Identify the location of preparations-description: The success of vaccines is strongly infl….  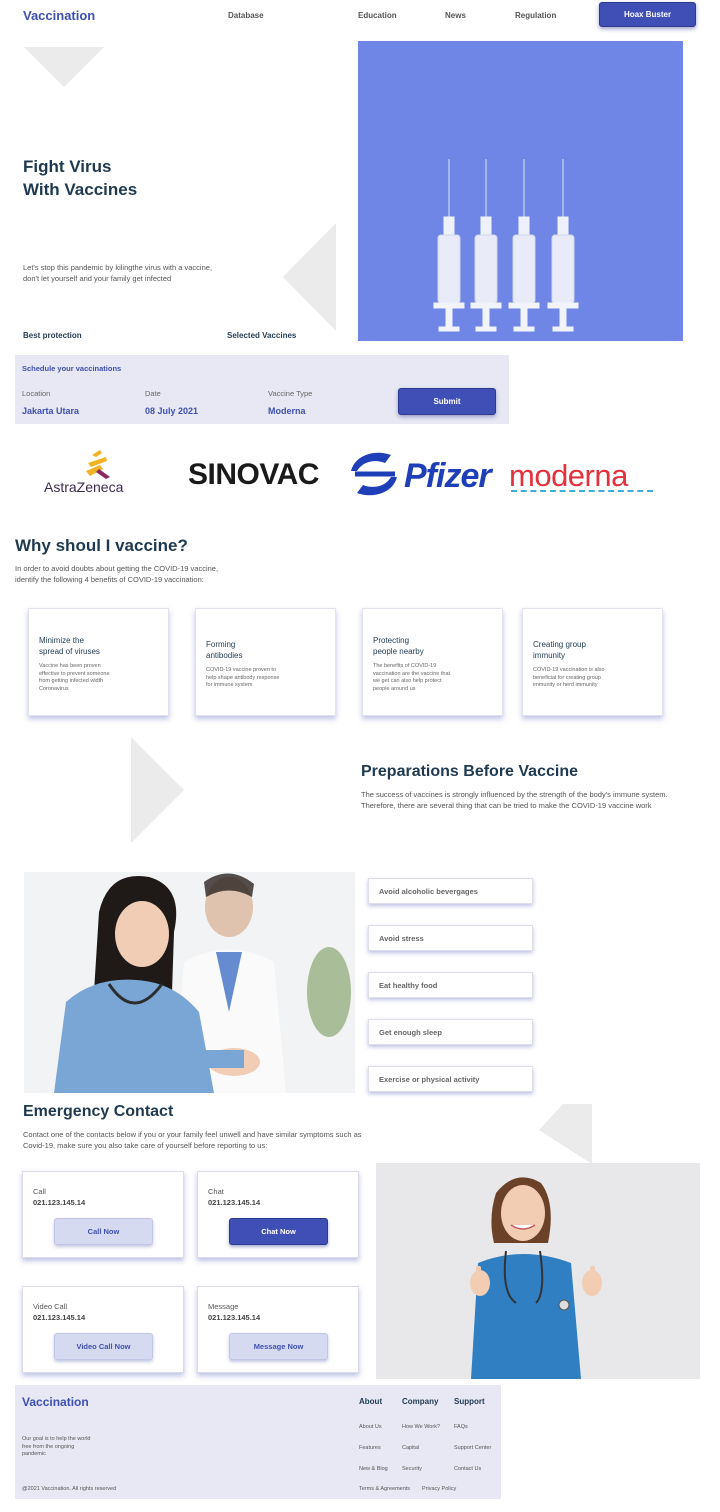
(514, 800).